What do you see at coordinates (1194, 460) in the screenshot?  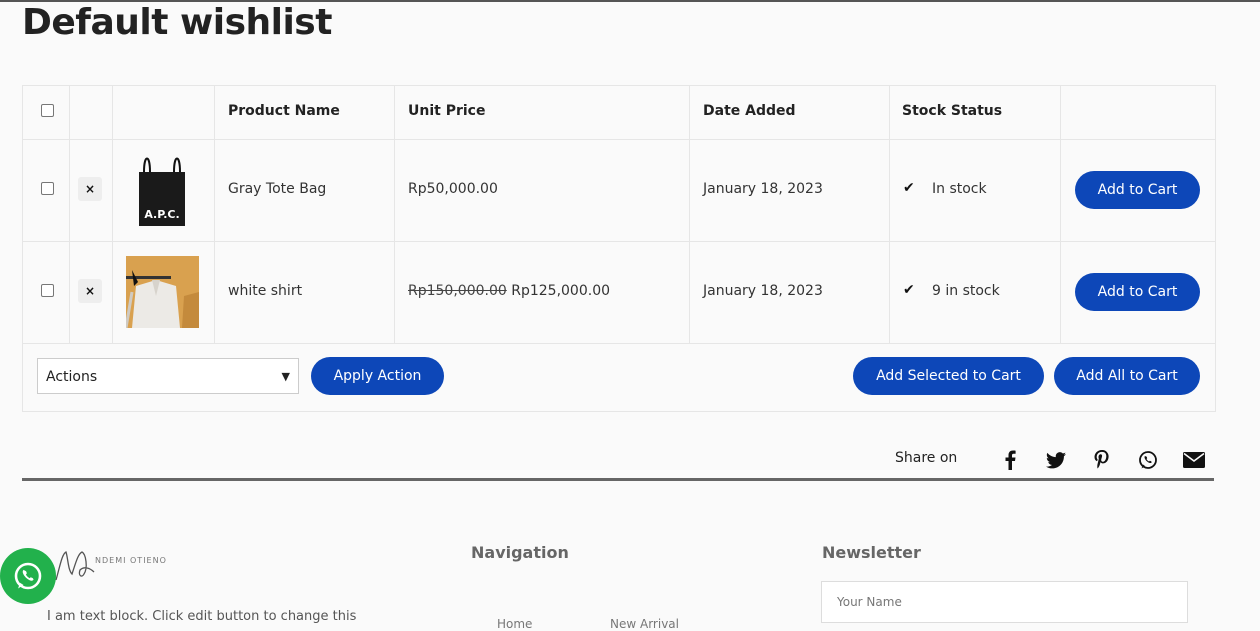 I see `email-icon` at bounding box center [1194, 460].